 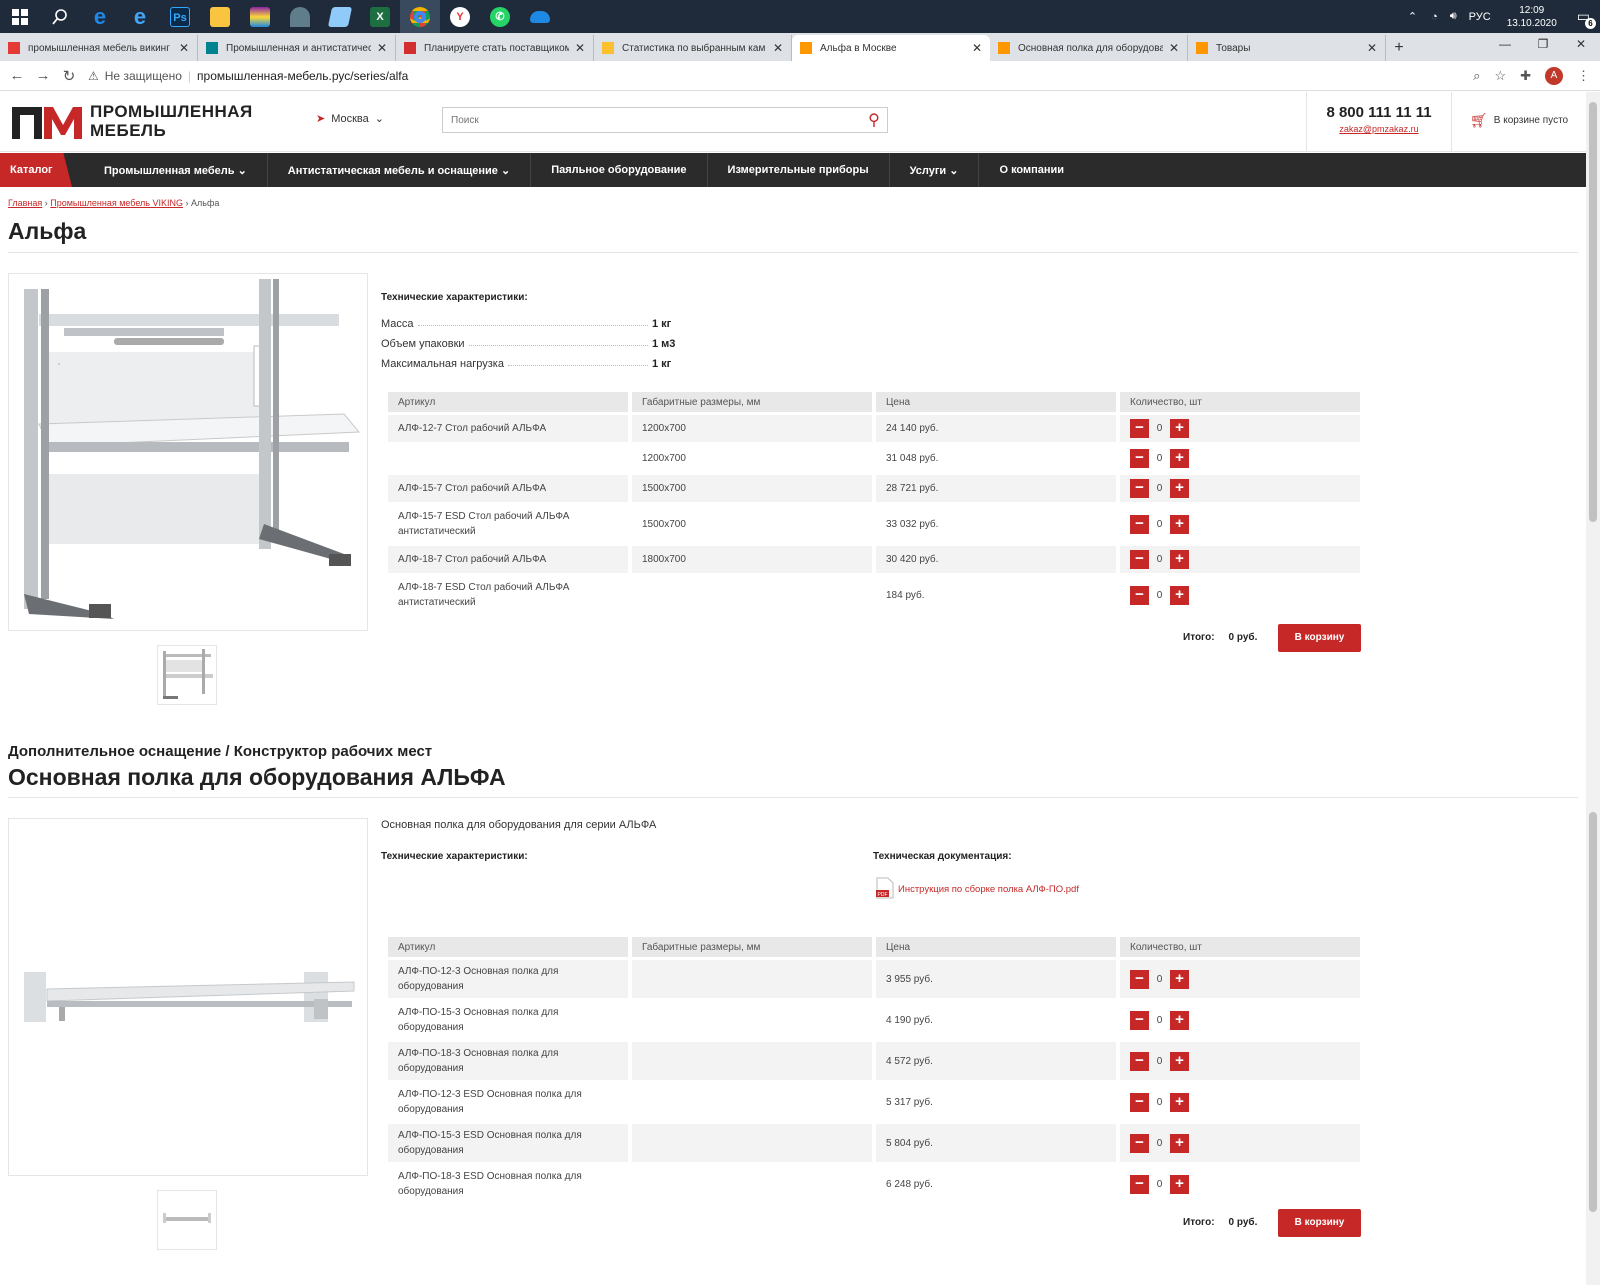 What do you see at coordinates (350, 119) in the screenshot?
I see `city-selector: ➤ Москва ⌄` at bounding box center [350, 119].